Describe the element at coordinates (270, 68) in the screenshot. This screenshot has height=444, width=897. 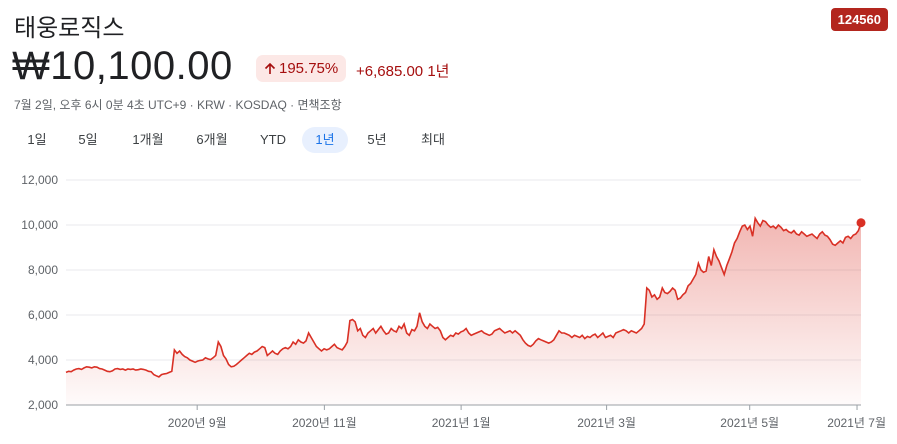
I see `arrow-up-icon` at that location.